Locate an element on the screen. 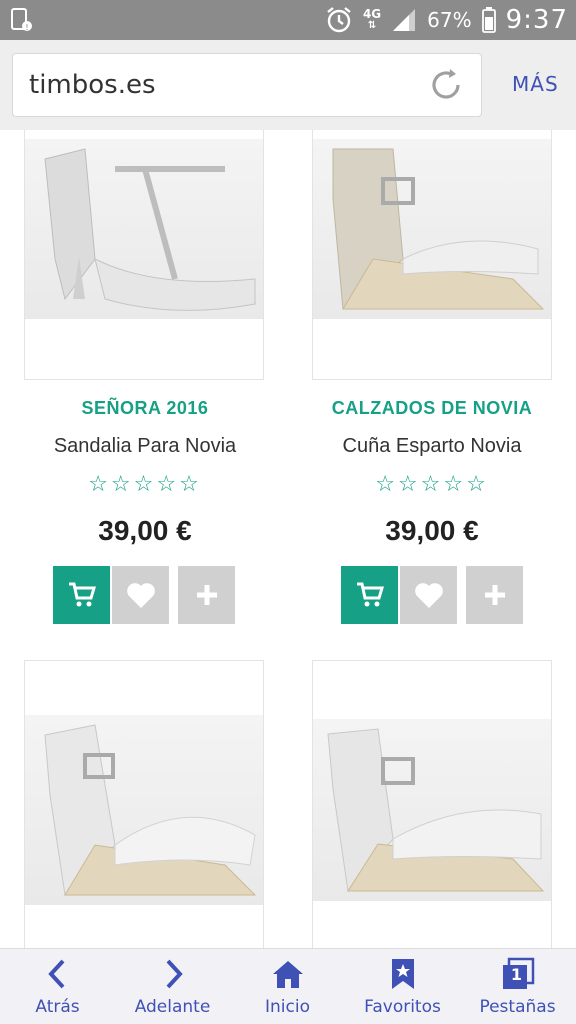  battery-icon is located at coordinates (488, 20).